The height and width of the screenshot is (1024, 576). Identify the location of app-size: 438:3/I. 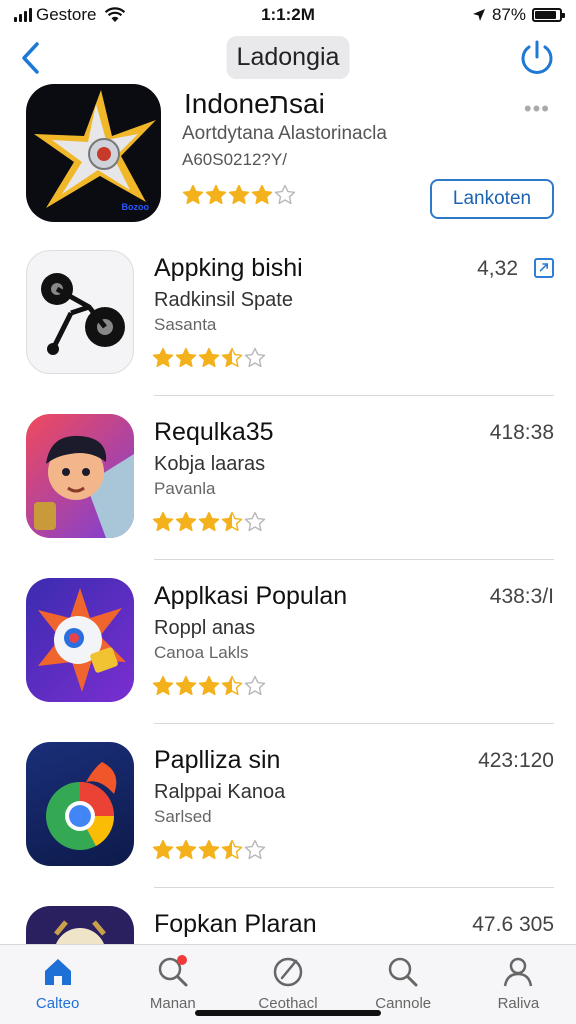
(521, 596).